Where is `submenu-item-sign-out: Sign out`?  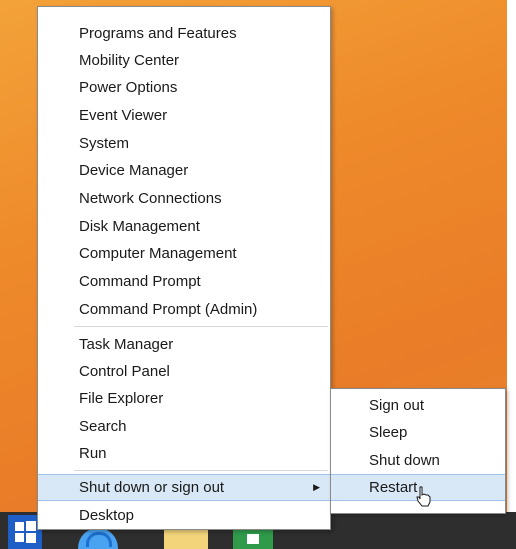 submenu-item-sign-out: Sign out is located at coordinates (418, 405).